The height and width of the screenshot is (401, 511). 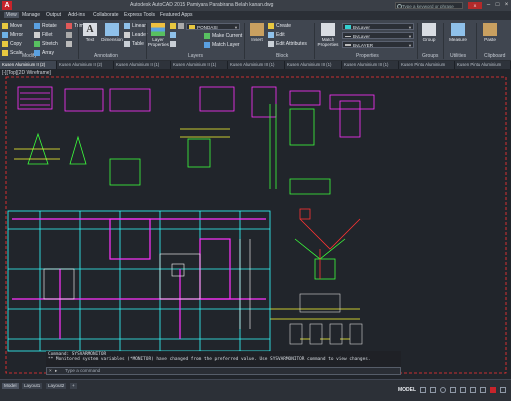 What do you see at coordinates (282, 56) in the screenshot?
I see `panel-label-block: Block` at bounding box center [282, 56].